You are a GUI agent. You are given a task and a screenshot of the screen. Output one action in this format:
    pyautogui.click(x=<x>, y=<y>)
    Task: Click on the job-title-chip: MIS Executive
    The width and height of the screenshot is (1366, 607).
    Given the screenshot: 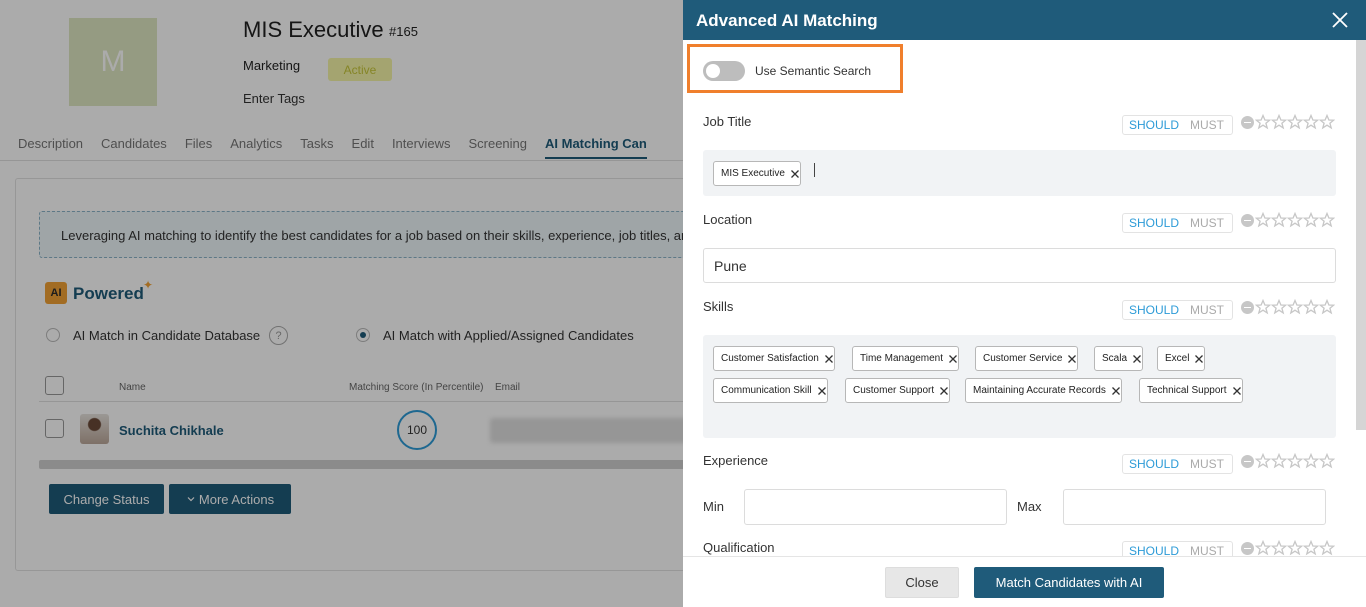 What is the action you would take?
    pyautogui.click(x=757, y=173)
    